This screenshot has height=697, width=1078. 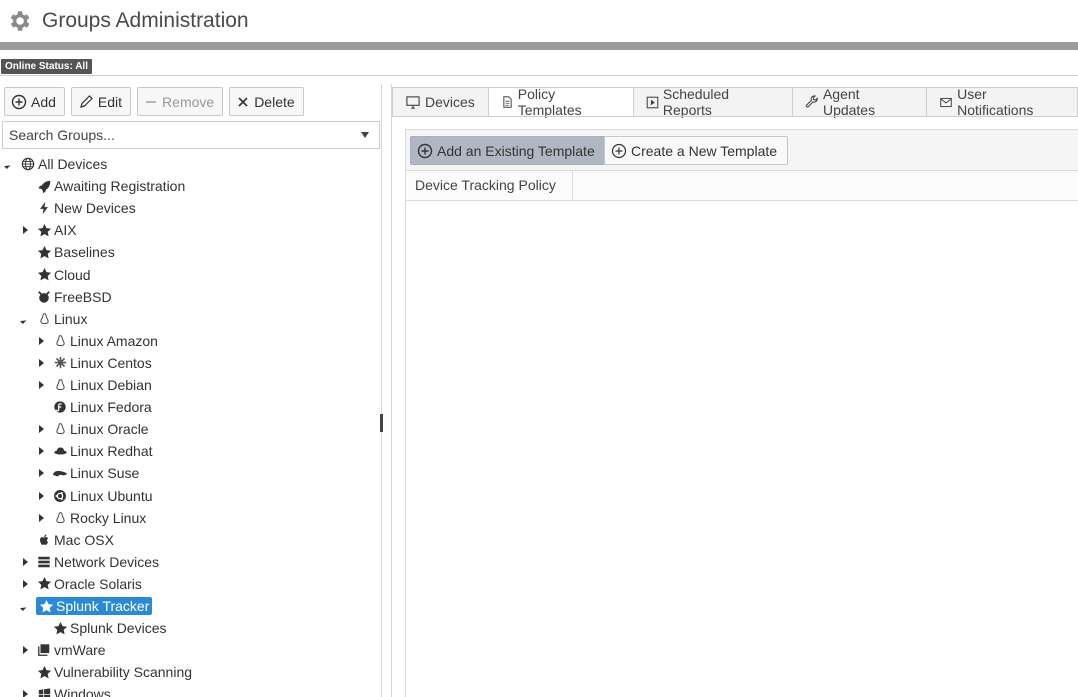 I want to click on tree-node-all-devices: All Devices, so click(x=63, y=164).